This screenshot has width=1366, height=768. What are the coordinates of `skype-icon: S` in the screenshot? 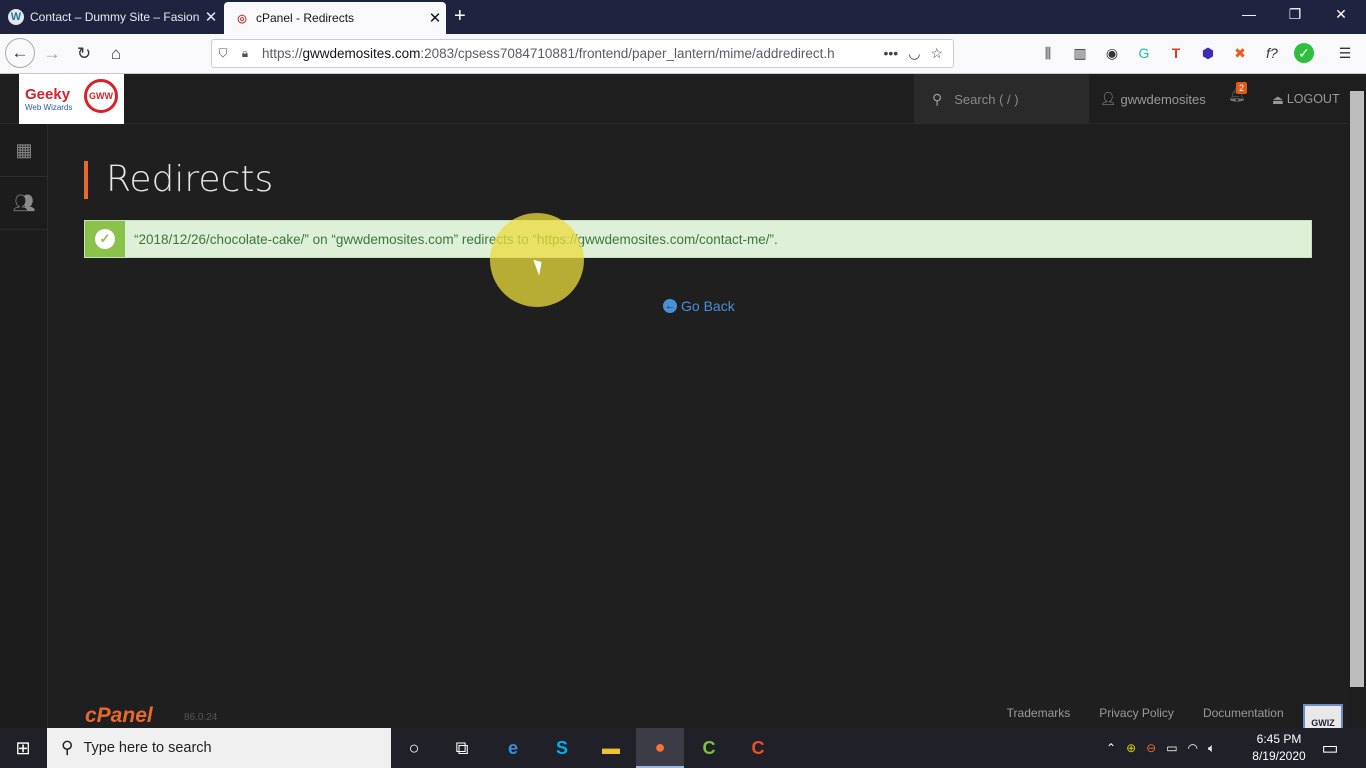 It's located at (562, 748).